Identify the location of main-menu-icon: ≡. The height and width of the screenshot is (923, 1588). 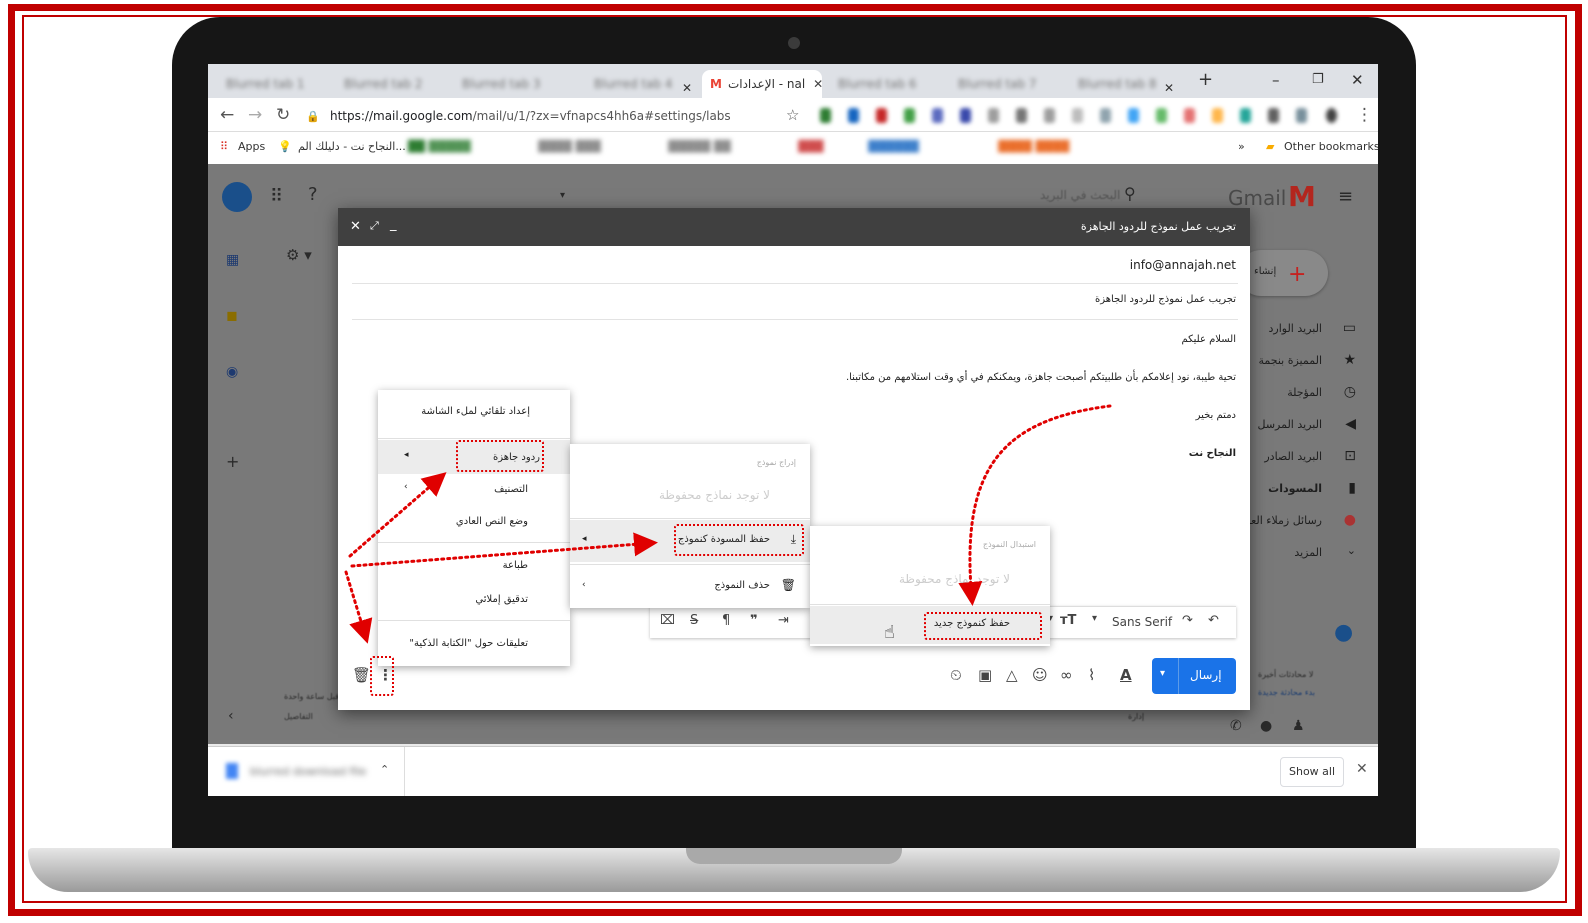
(1345, 196).